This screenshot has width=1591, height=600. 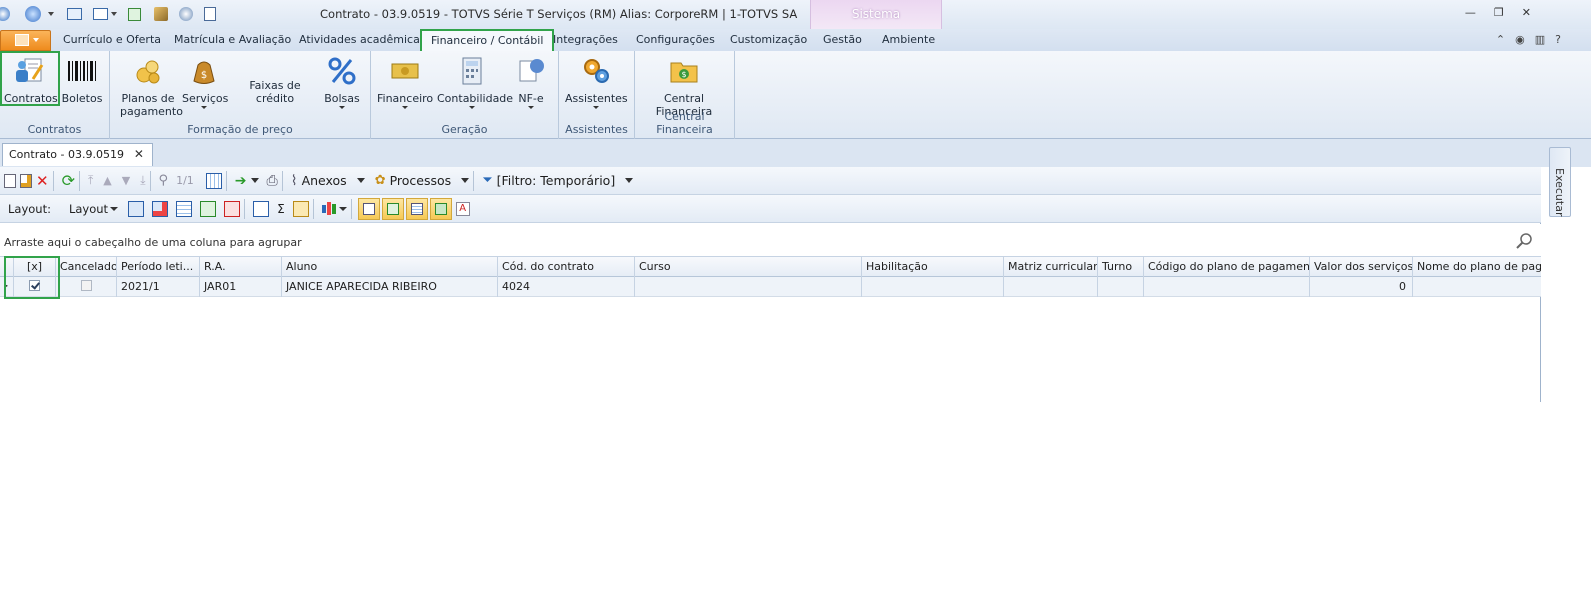 What do you see at coordinates (558, 181) in the screenshot?
I see `filter-button: ⏷ [Filtro: Temporário]` at bounding box center [558, 181].